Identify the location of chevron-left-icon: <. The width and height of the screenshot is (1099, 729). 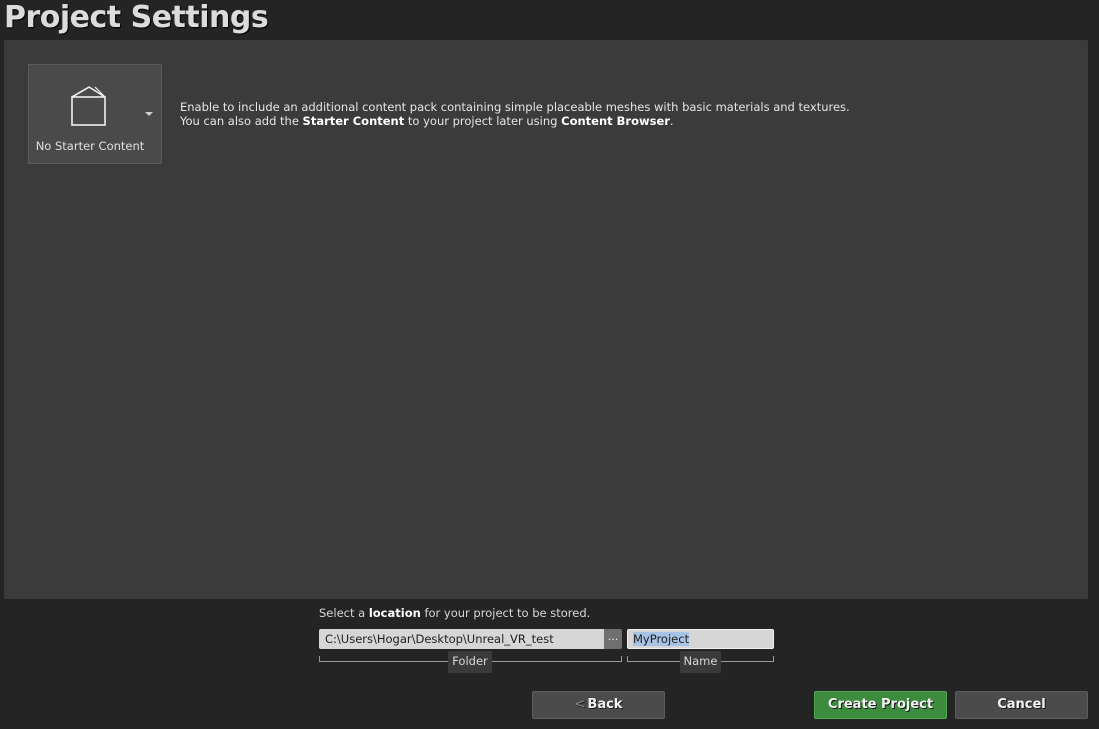
(580, 704).